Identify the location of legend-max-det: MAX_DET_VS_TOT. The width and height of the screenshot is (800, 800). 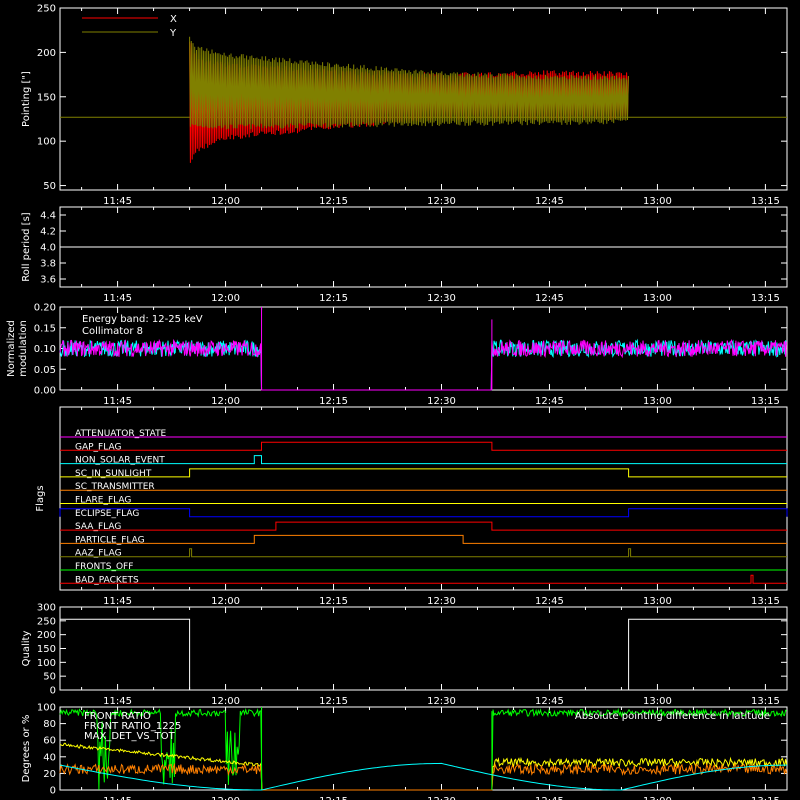
(130, 736).